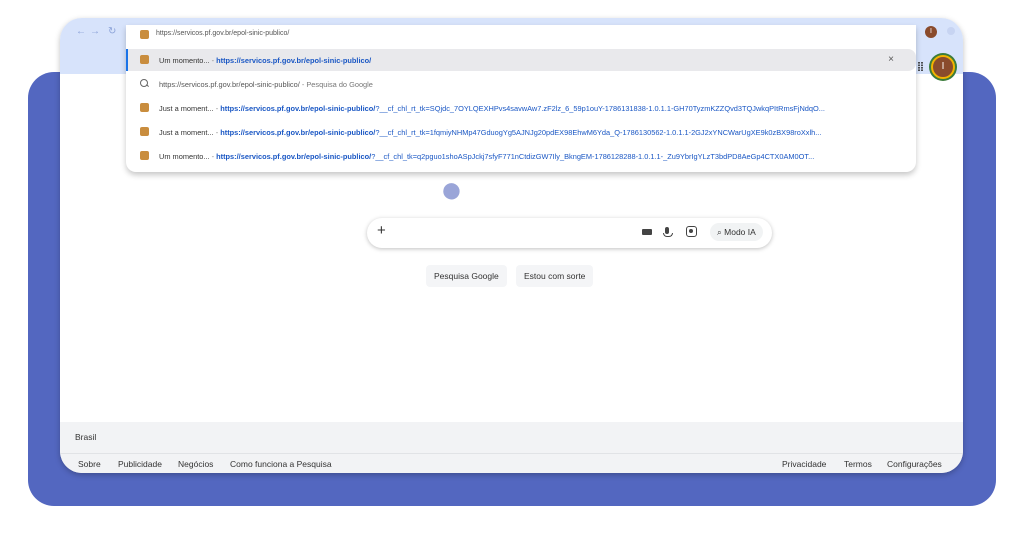 This screenshot has width=1024, height=536. Describe the element at coordinates (466, 276) in the screenshot. I see `google-search-button: Pesquisa Google` at that location.